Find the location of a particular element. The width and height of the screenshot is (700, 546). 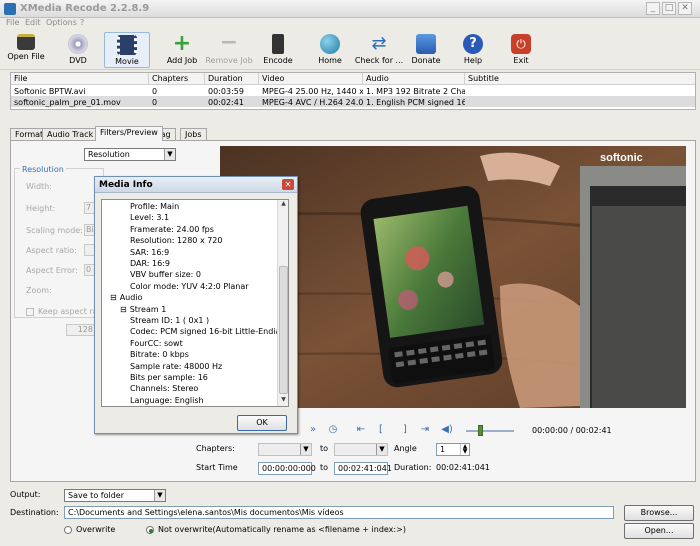

time-display: 00:00:00 / 00:02:41 is located at coordinates (572, 430).